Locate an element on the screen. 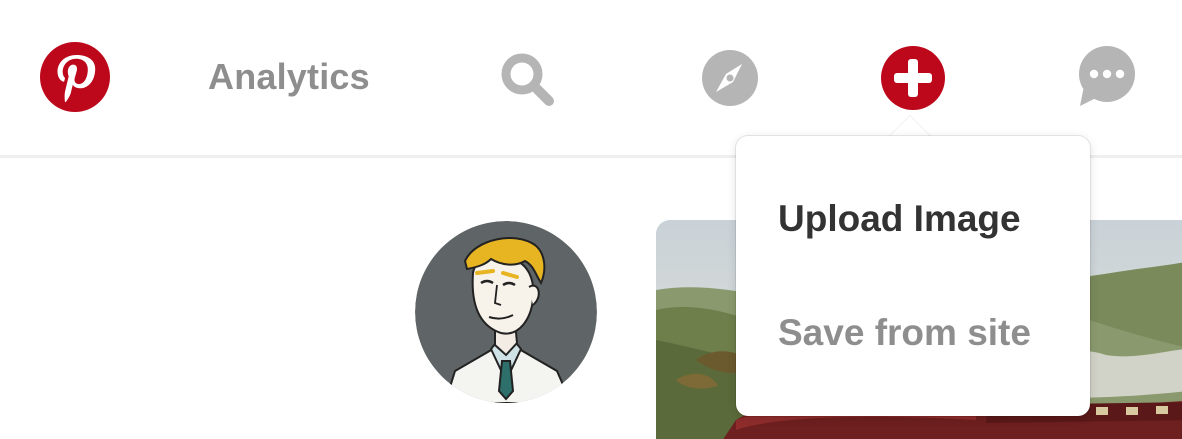 The height and width of the screenshot is (439, 1182). search-icon is located at coordinates (528, 80).